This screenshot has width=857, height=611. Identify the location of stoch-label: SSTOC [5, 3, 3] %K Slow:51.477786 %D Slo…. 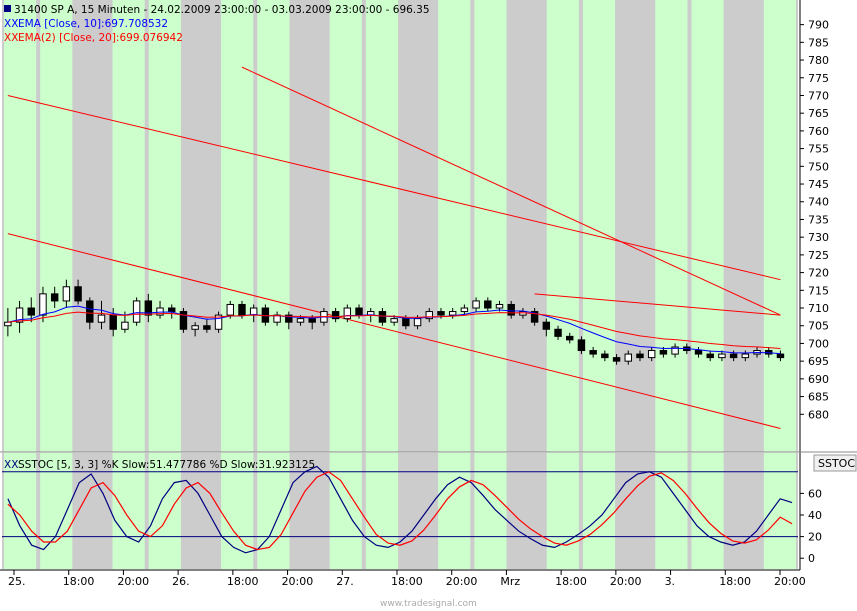
(166, 465).